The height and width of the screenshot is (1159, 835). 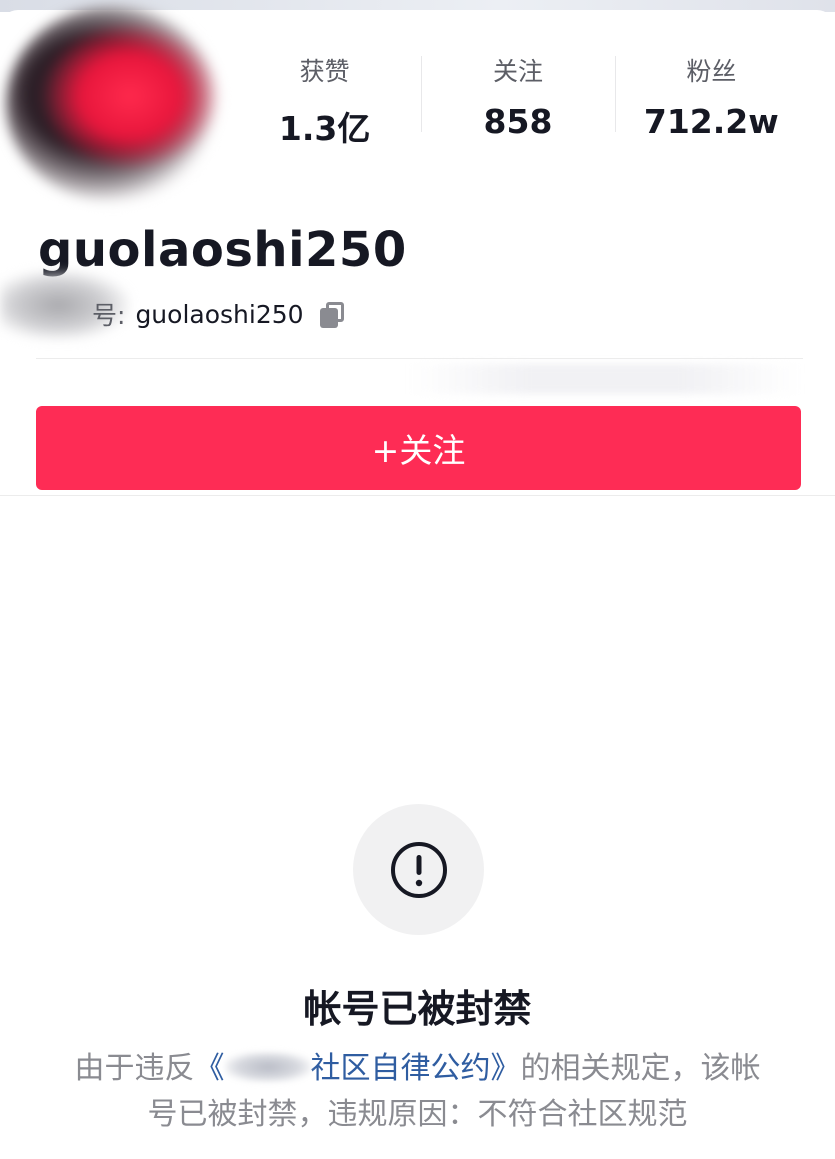 What do you see at coordinates (419, 358) in the screenshot?
I see `divider` at bounding box center [419, 358].